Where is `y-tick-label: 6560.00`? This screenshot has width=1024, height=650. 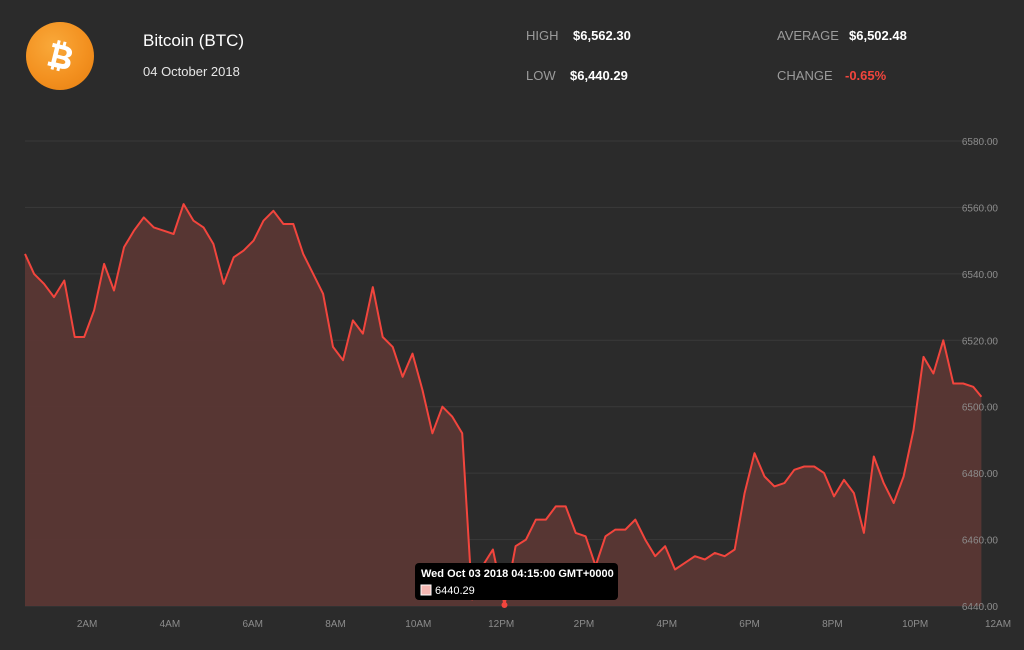 y-tick-label: 6560.00 is located at coordinates (980, 208).